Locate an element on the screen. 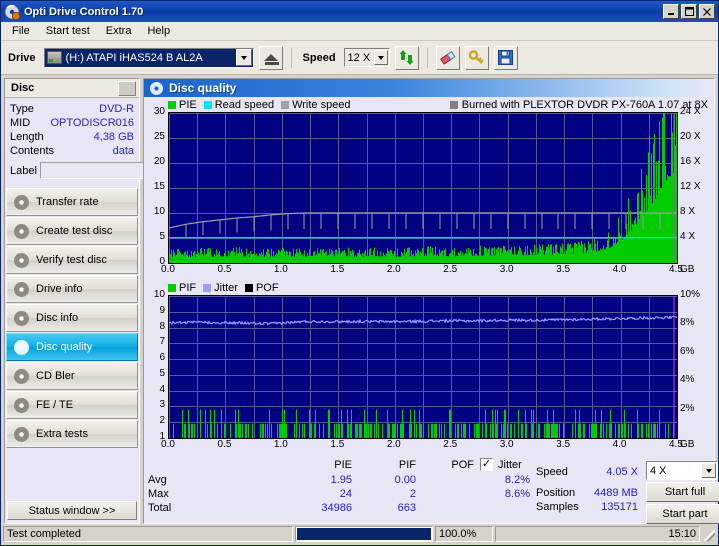  stats-max-pif: 2 is located at coordinates (412, 494).